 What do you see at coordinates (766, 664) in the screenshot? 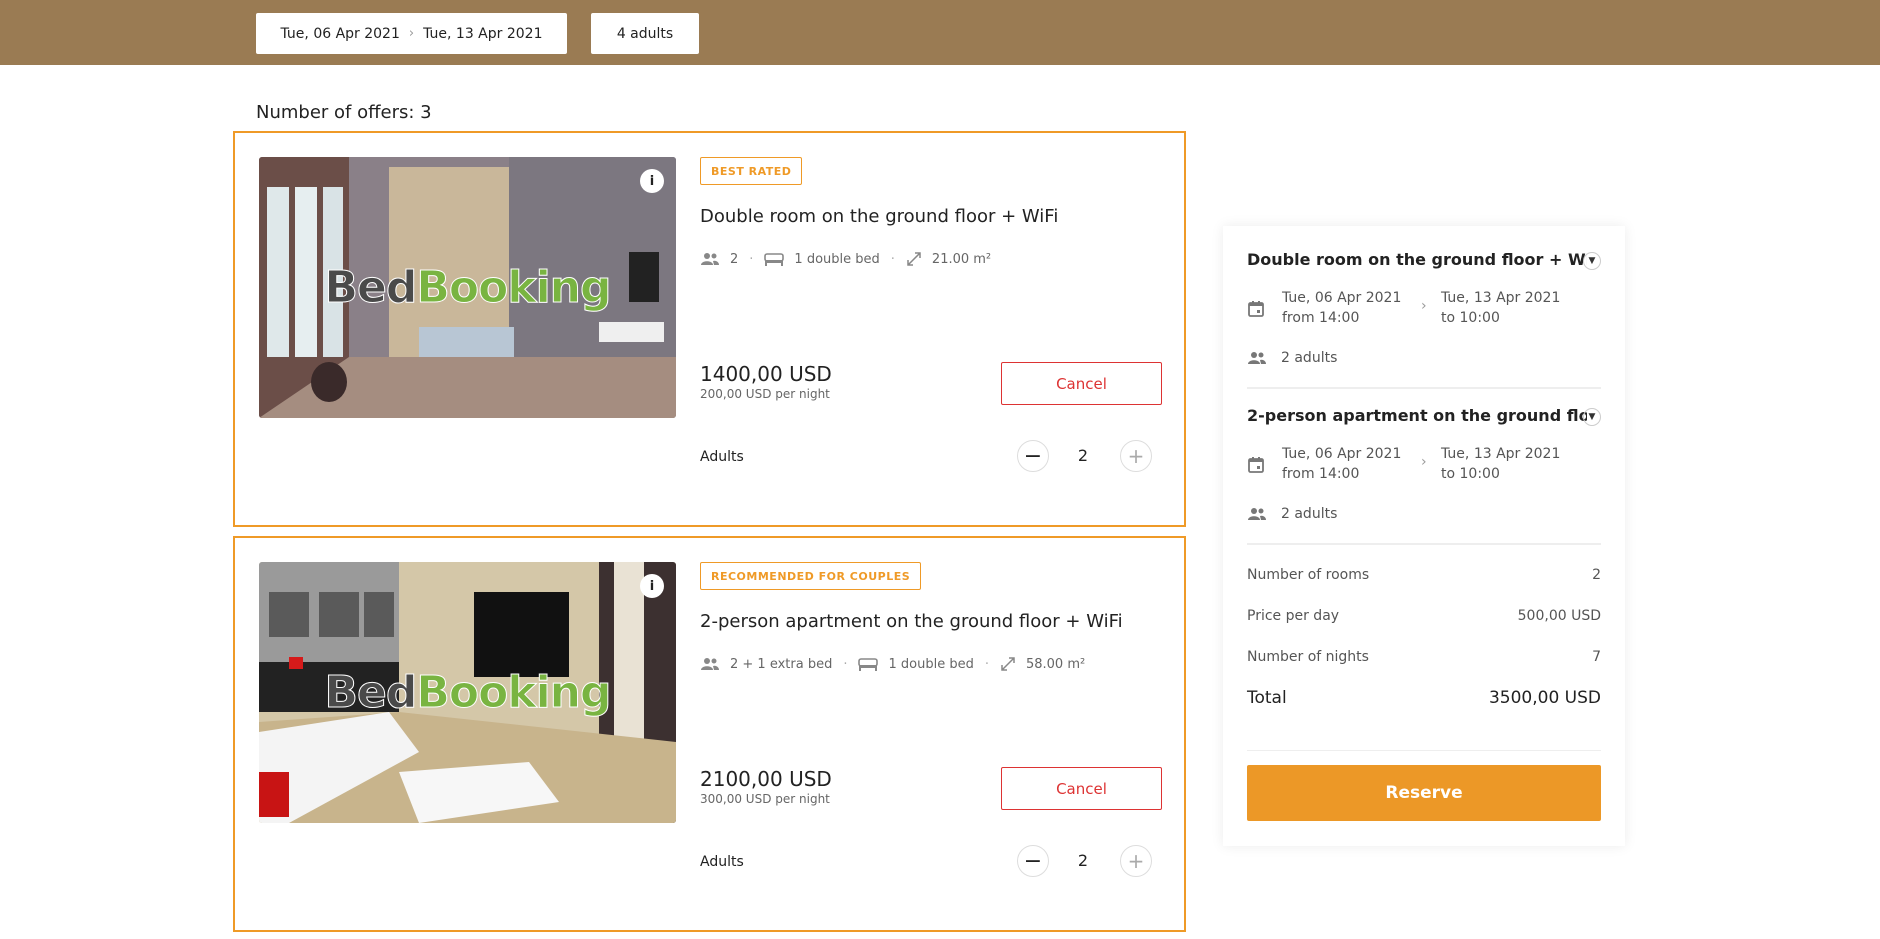
I see `capacity-feature: 2 + 1 extra bed` at bounding box center [766, 664].